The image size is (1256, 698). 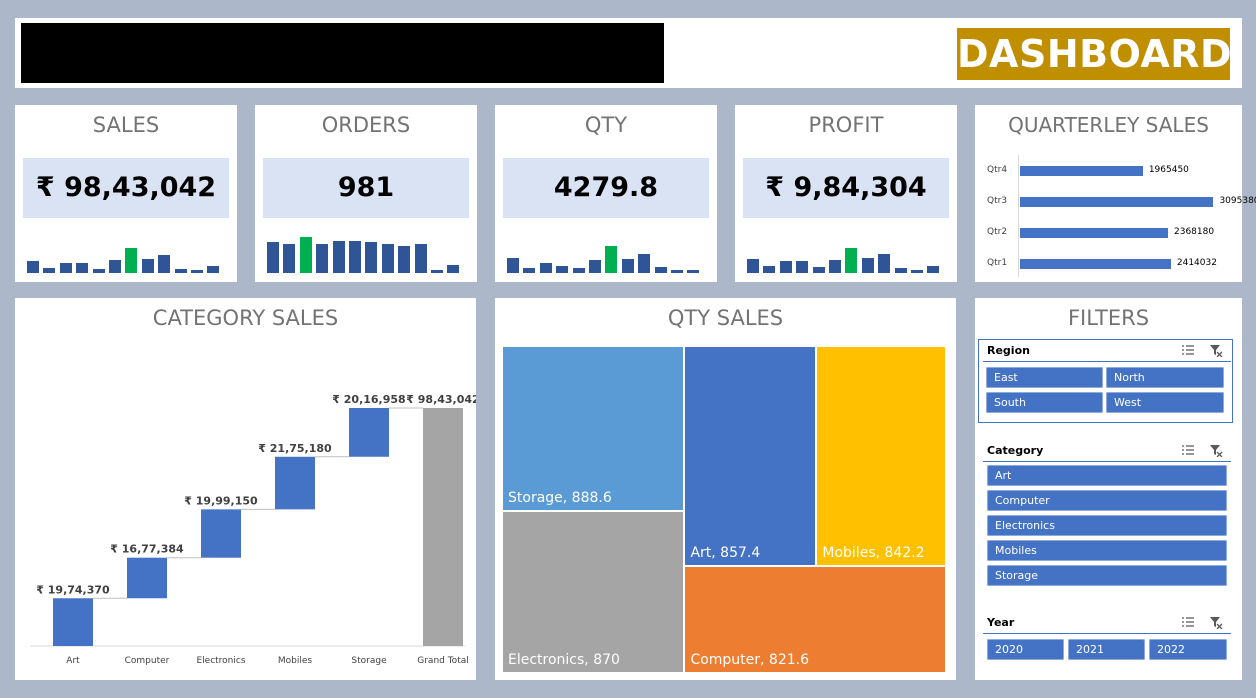 I want to click on year-slicer-header: Year, so click(x=1107, y=623).